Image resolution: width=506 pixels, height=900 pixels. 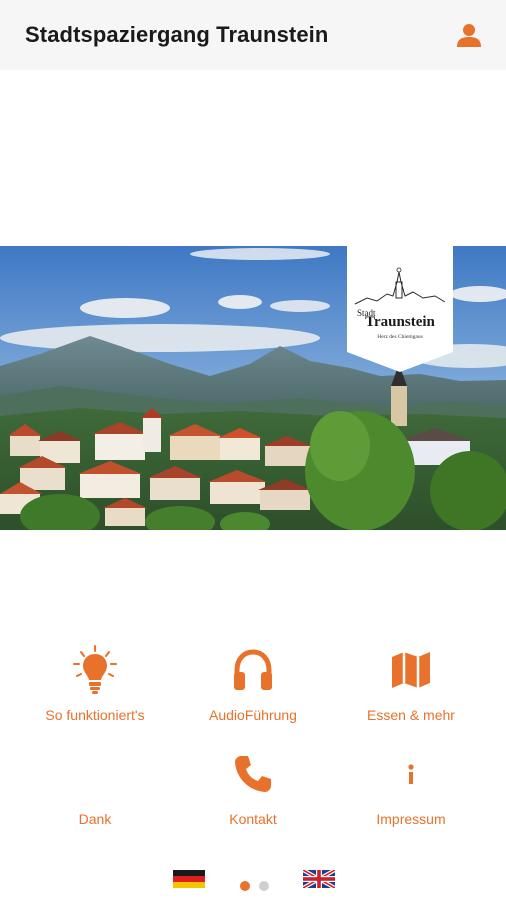 I want to click on page-dot-active, so click(x=245, y=886).